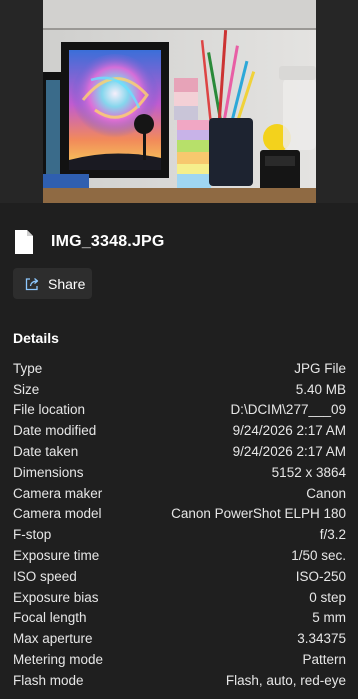 This screenshot has width=358, height=699. What do you see at coordinates (48, 472) in the screenshot?
I see `detail-label: Dimensions` at bounding box center [48, 472].